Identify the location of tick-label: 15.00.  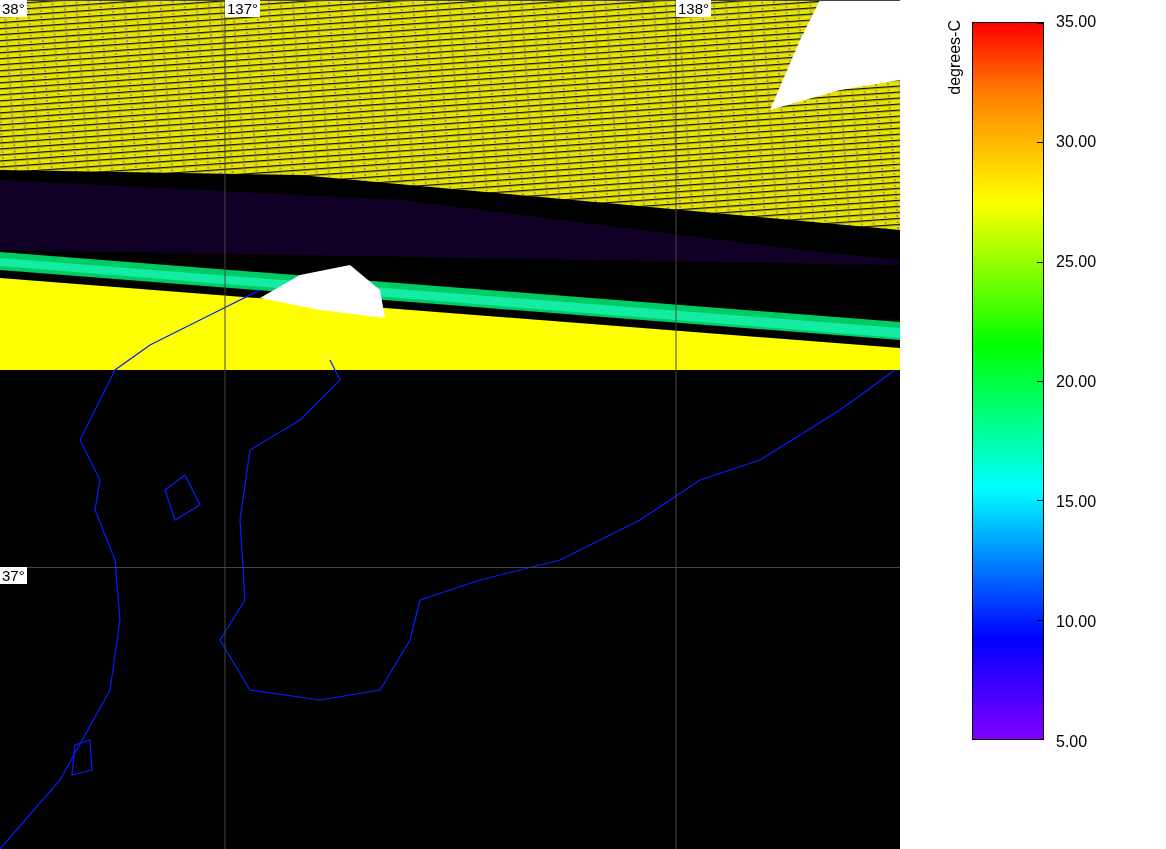
(1076, 502).